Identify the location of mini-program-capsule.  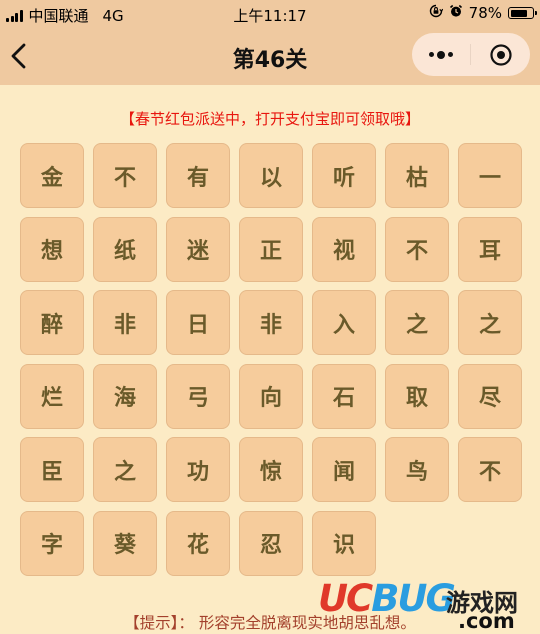
(471, 54).